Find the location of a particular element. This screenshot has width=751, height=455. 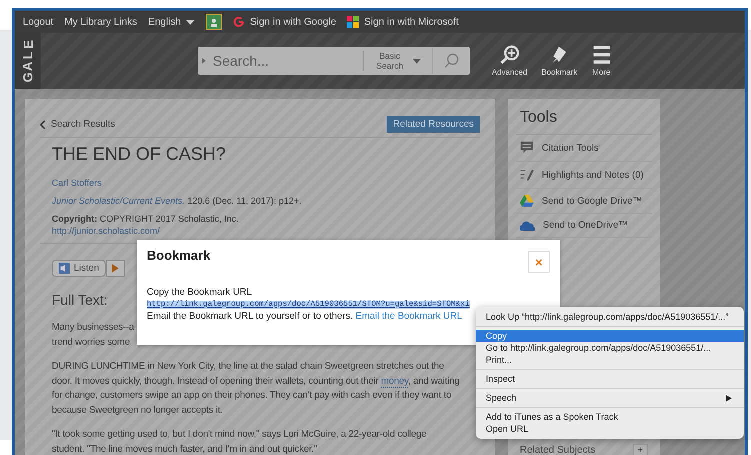

sign-in-link: Sign in with Google is located at coordinates (284, 22).